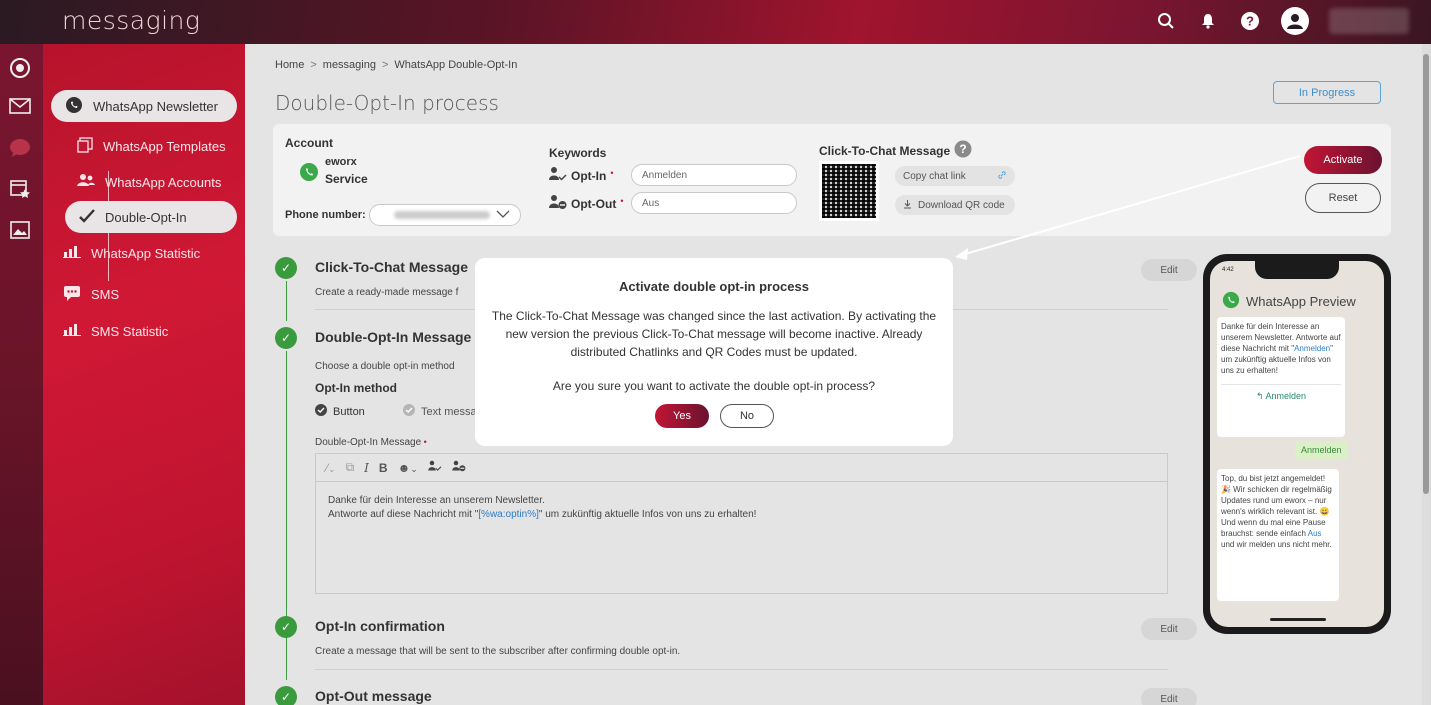  I want to click on checkmark-icon: ✓, so click(286, 695).